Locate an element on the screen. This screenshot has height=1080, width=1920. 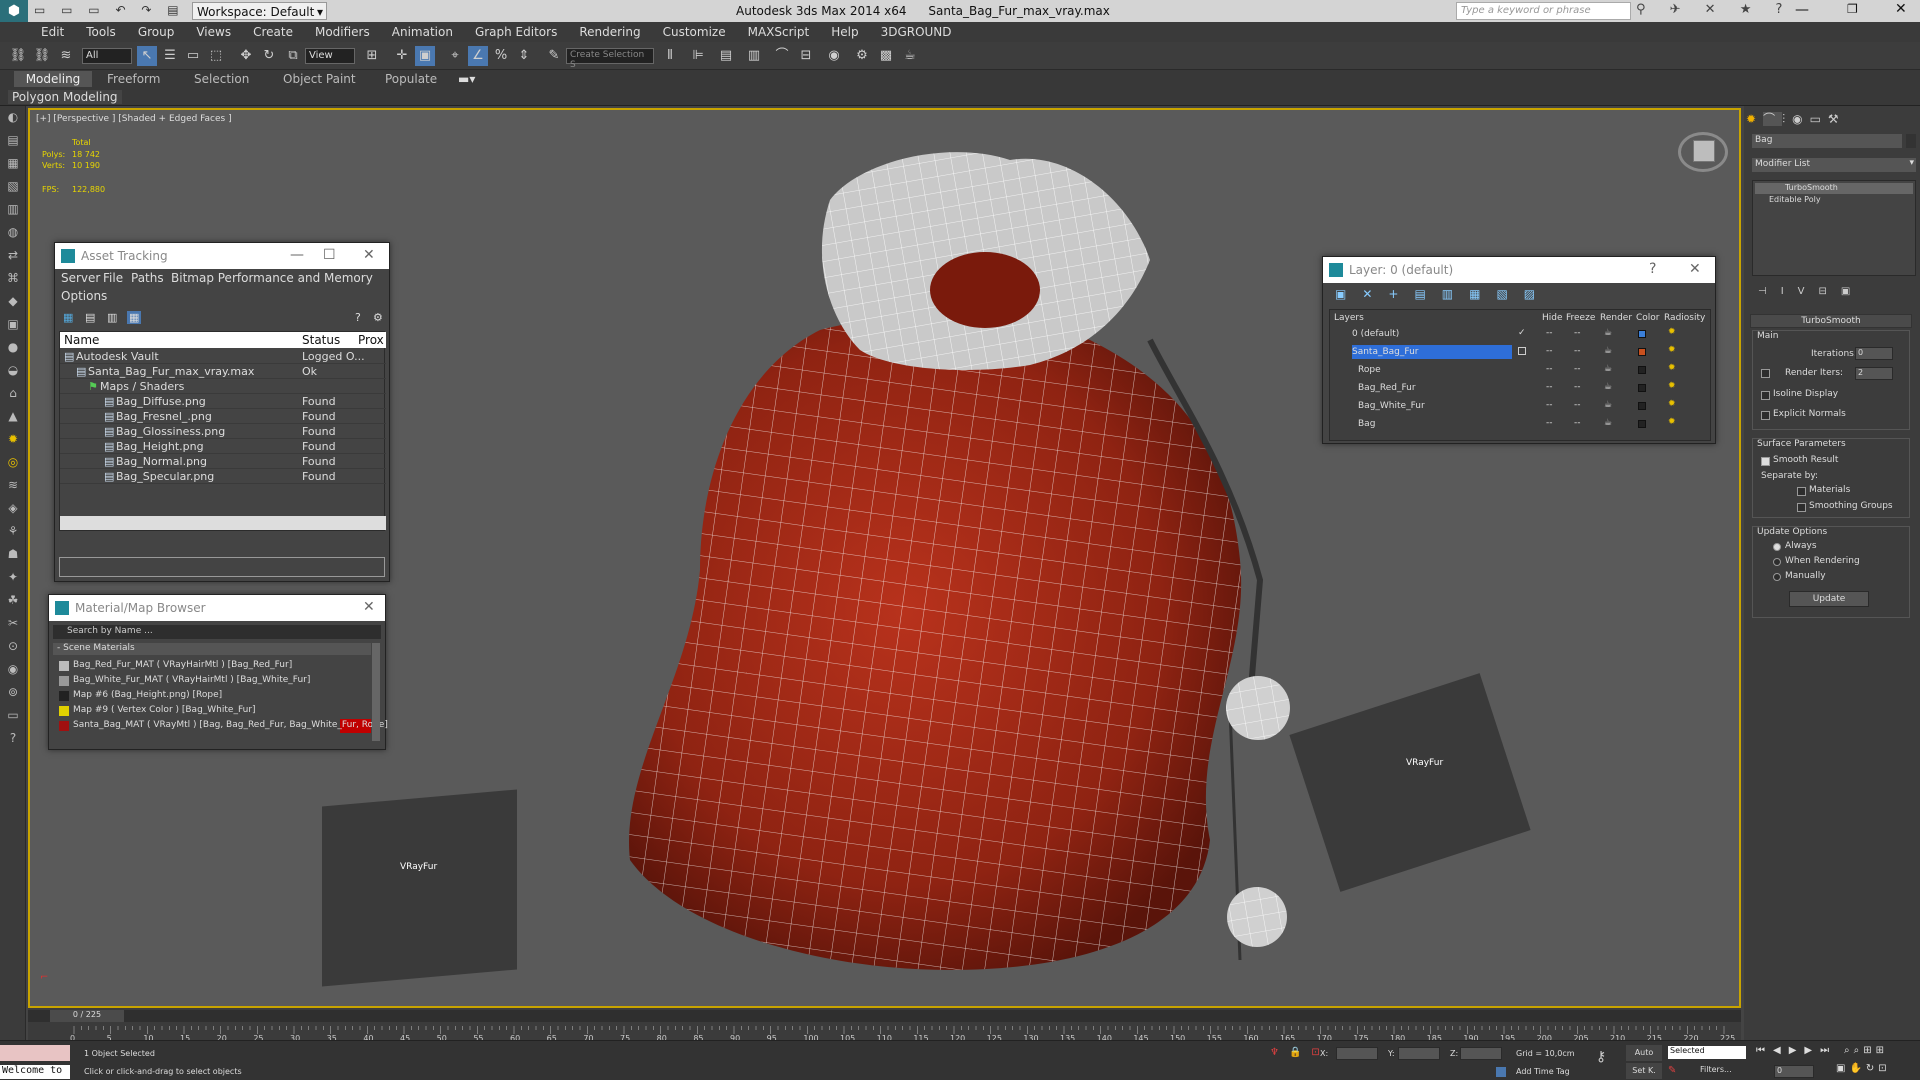
table-row: ▤ Bag_Height.png Found is located at coordinates (223, 446).